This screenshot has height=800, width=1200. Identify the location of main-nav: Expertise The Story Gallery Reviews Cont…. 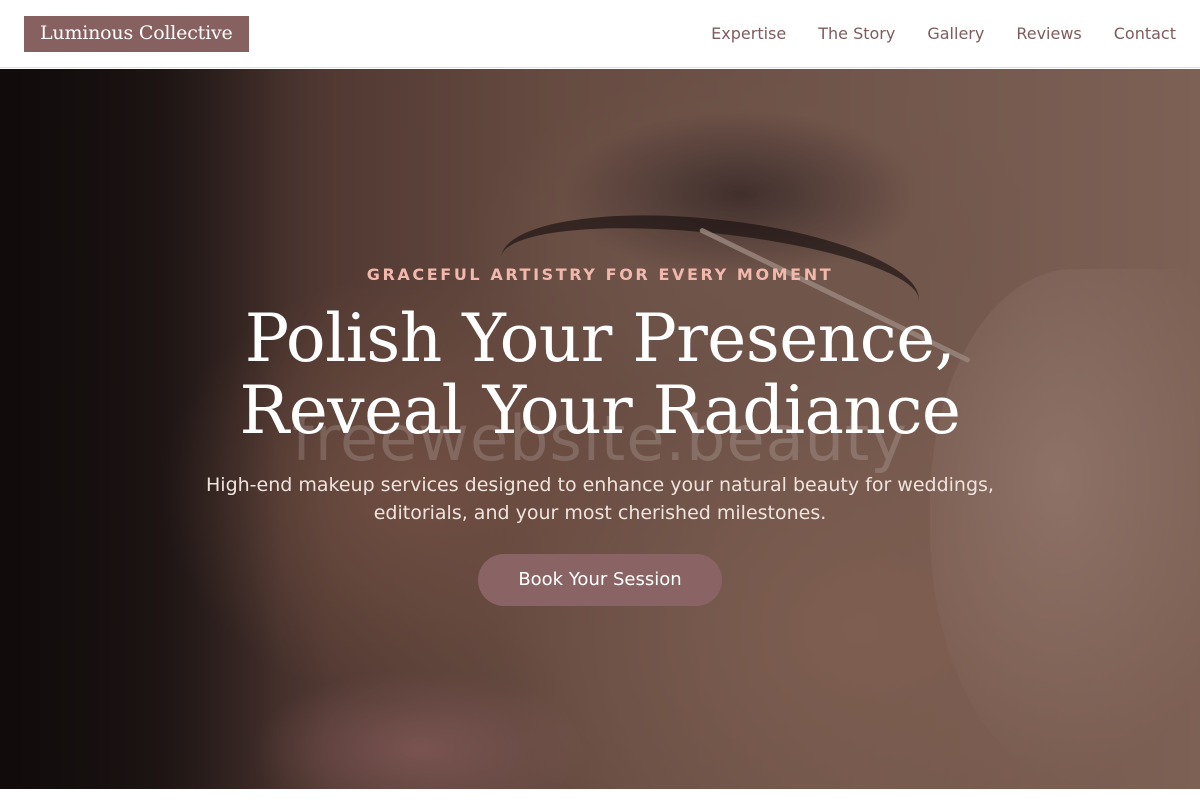
(943, 34).